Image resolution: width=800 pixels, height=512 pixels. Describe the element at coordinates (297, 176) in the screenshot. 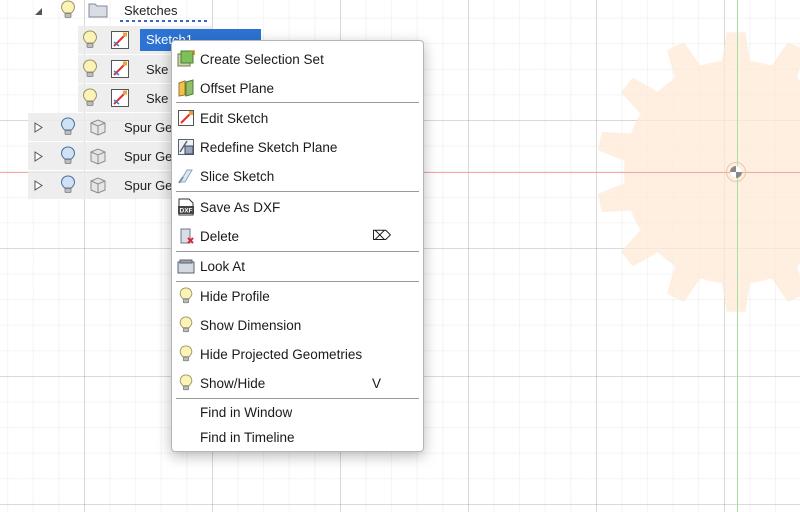

I see `menu-item-slice-sketch: Slice Sketch` at that location.